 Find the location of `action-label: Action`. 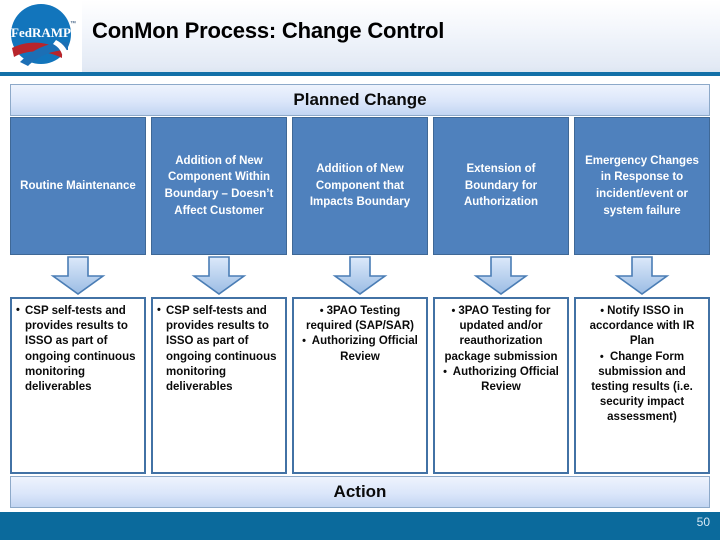

action-label: Action is located at coordinates (360, 491).